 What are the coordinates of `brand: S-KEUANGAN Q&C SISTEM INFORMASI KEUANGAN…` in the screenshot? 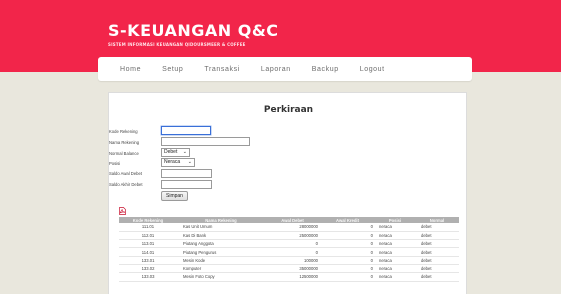 It's located at (193, 34).